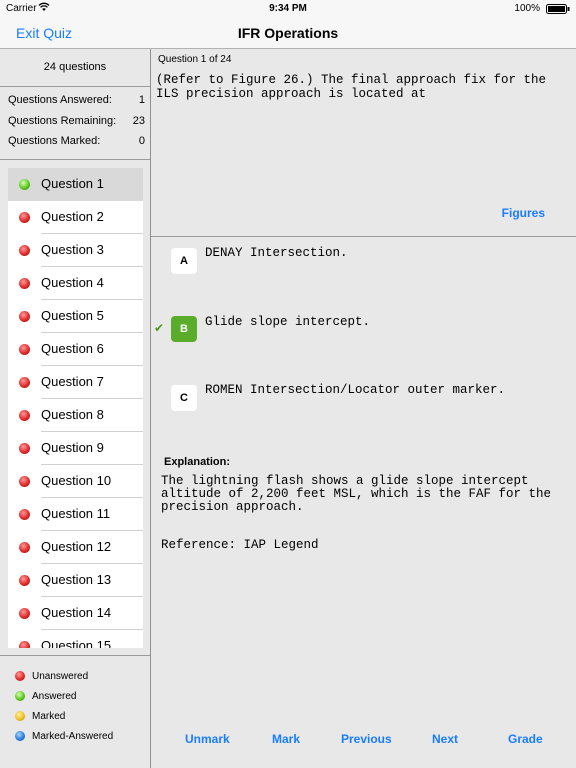 The width and height of the screenshot is (576, 768). Describe the element at coordinates (72, 348) in the screenshot. I see `question-label: Question 6` at that location.